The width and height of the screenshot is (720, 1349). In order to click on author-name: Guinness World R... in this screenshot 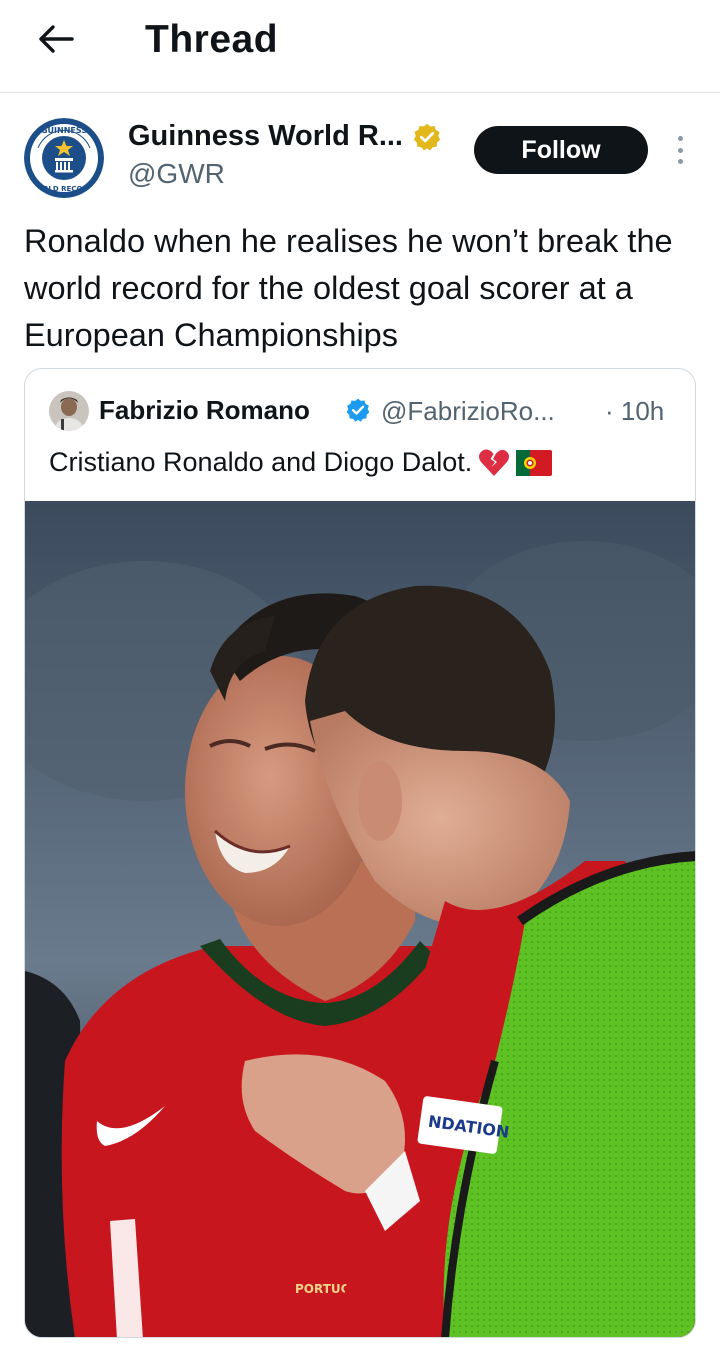, I will do `click(265, 136)`.